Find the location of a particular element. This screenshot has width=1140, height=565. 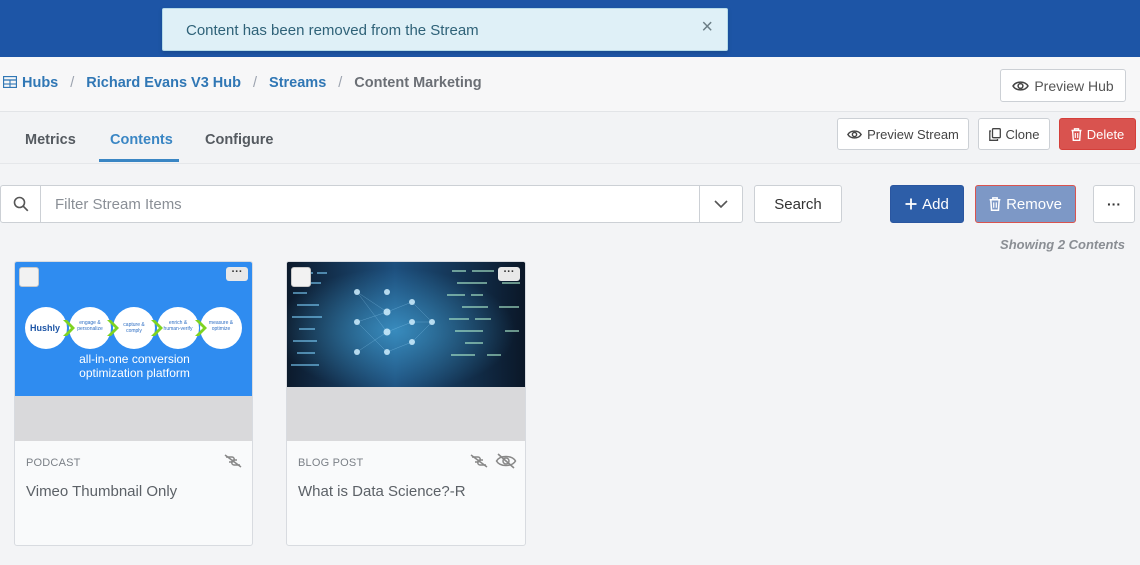

preview-stream-label: Preview Stream is located at coordinates (913, 134).